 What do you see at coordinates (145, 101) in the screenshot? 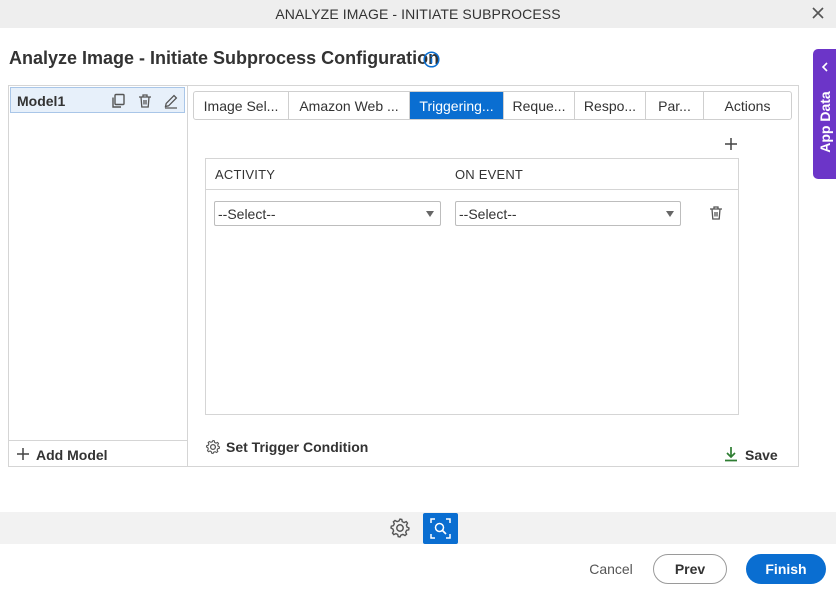
I see `delete-icon` at bounding box center [145, 101].